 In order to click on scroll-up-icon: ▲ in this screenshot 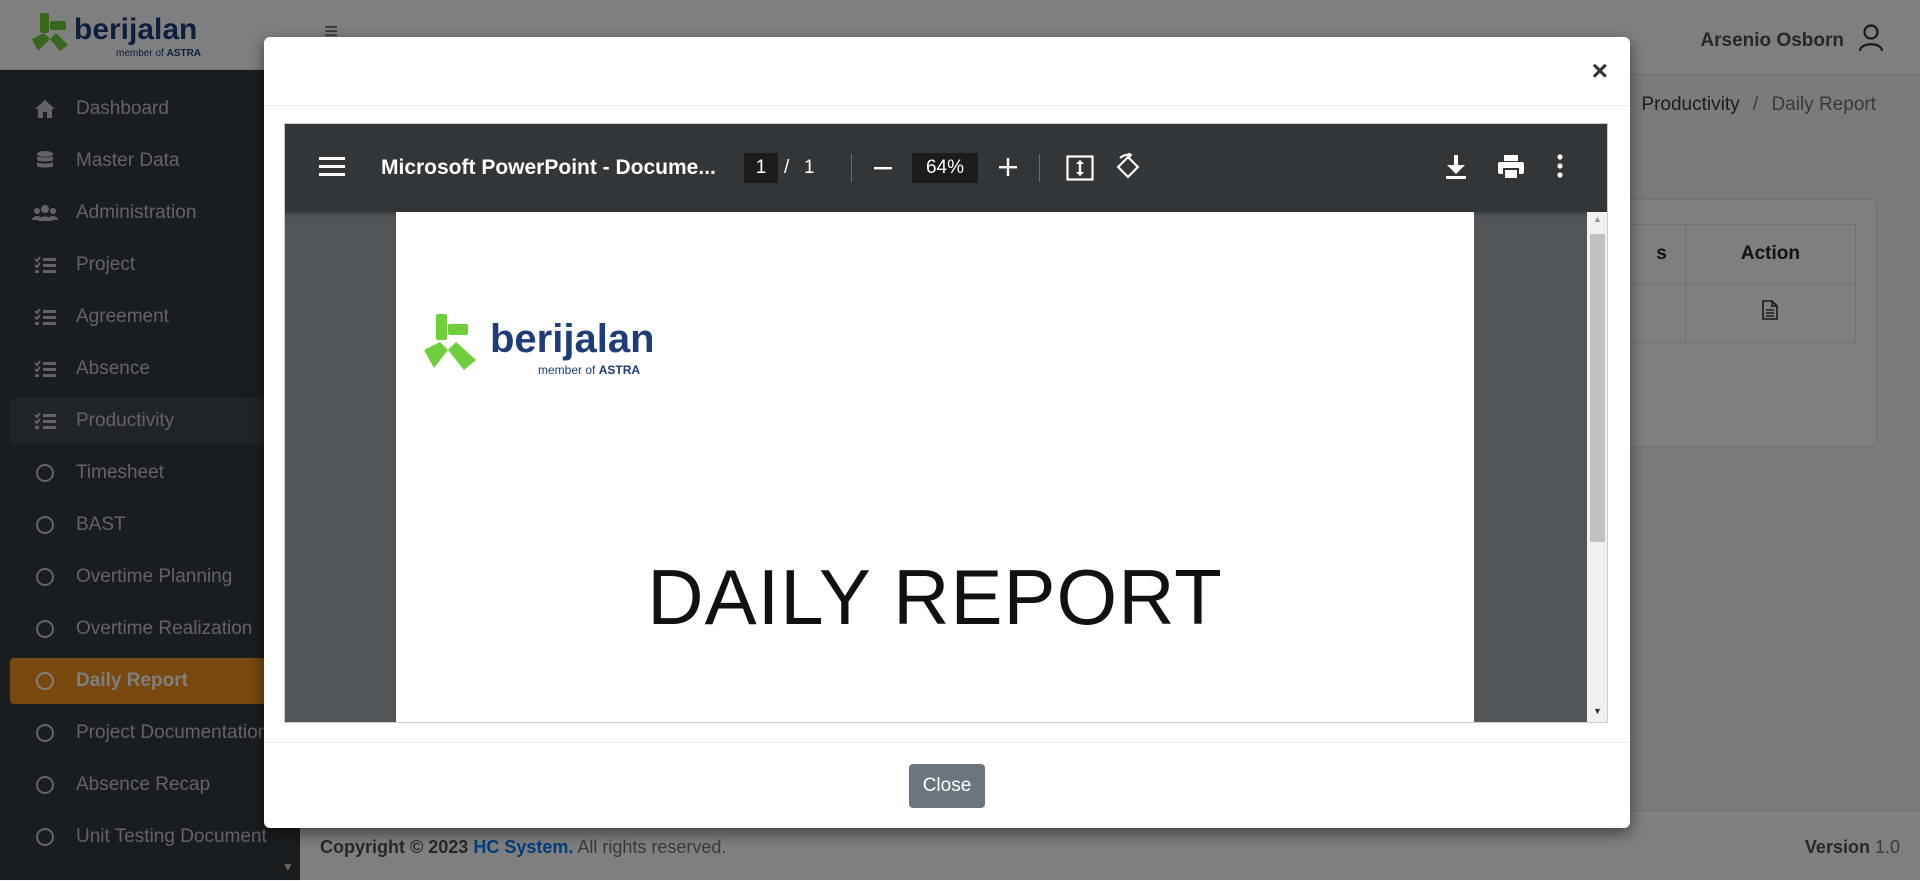, I will do `click(1597, 219)`.